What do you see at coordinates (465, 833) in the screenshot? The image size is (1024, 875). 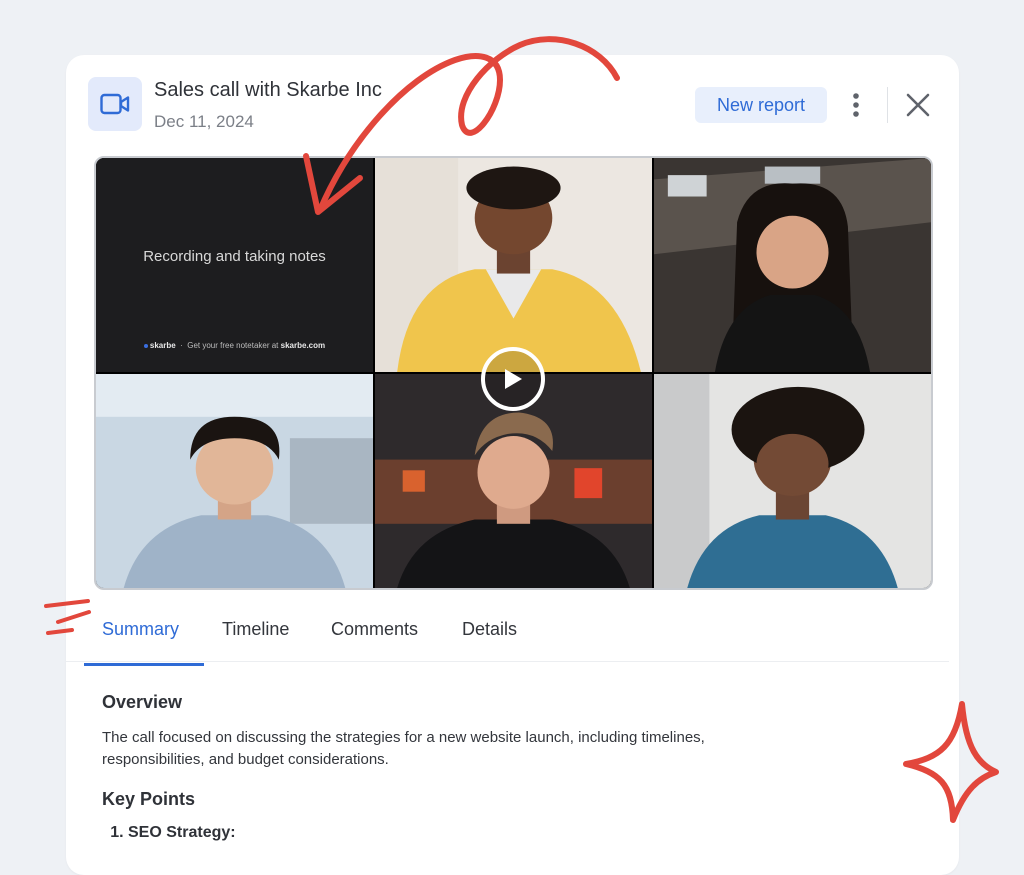 I see `list-item: SEO Strategy:` at bounding box center [465, 833].